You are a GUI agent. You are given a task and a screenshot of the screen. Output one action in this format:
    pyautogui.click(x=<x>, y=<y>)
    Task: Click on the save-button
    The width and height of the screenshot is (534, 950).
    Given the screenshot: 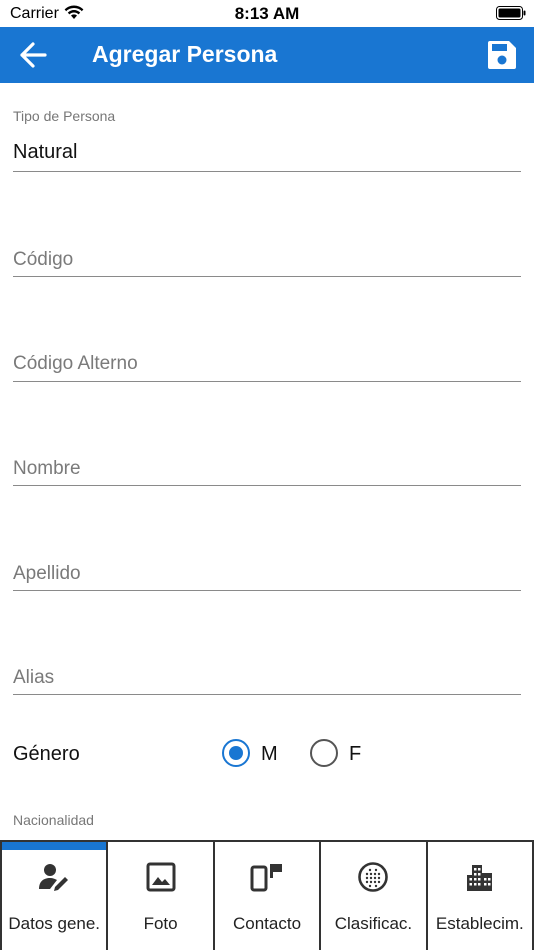 What is the action you would take?
    pyautogui.click(x=502, y=55)
    